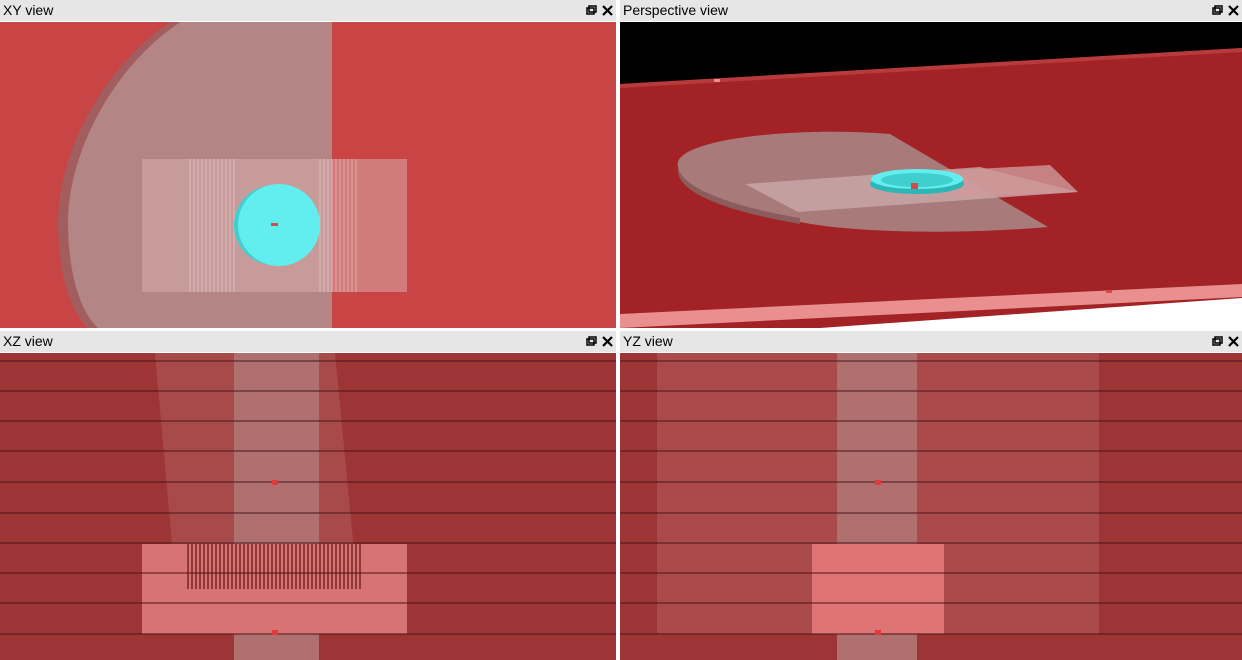 This screenshot has width=1242, height=660. I want to click on xz-view-titlebar: XZ view, so click(308, 341).